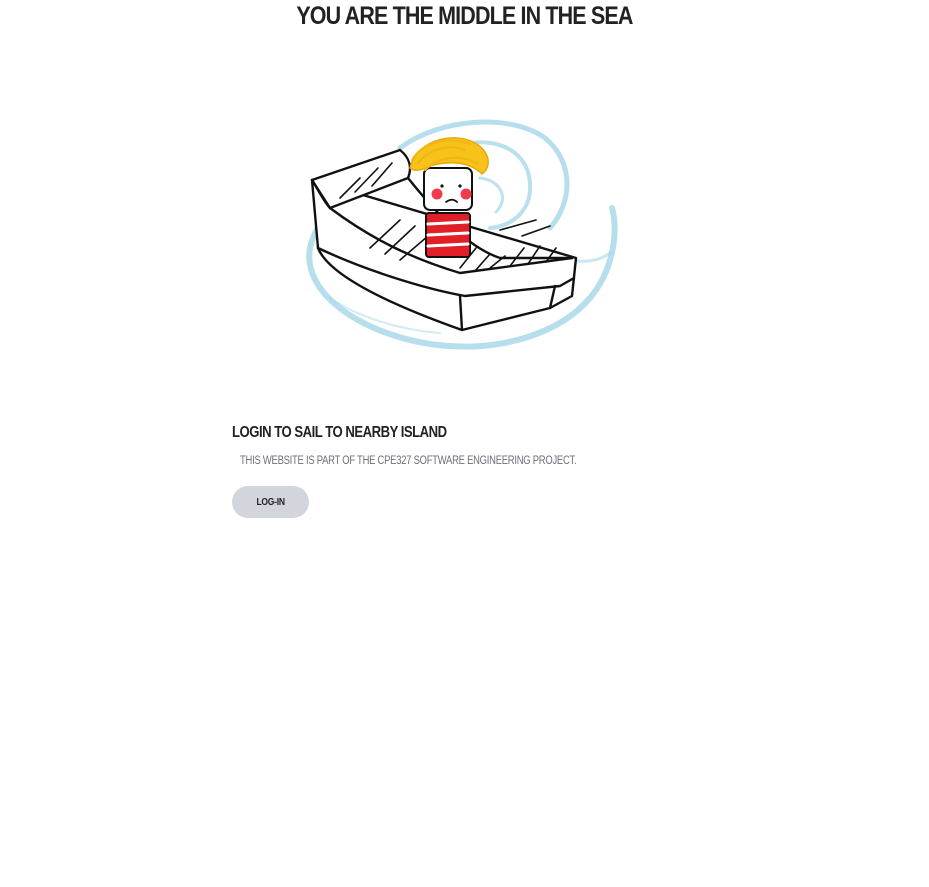 This screenshot has height=887, width=929. What do you see at coordinates (339, 432) in the screenshot?
I see `login-subtitle: LOGIN TO SAIL TO NEARBY ISLAND` at bounding box center [339, 432].